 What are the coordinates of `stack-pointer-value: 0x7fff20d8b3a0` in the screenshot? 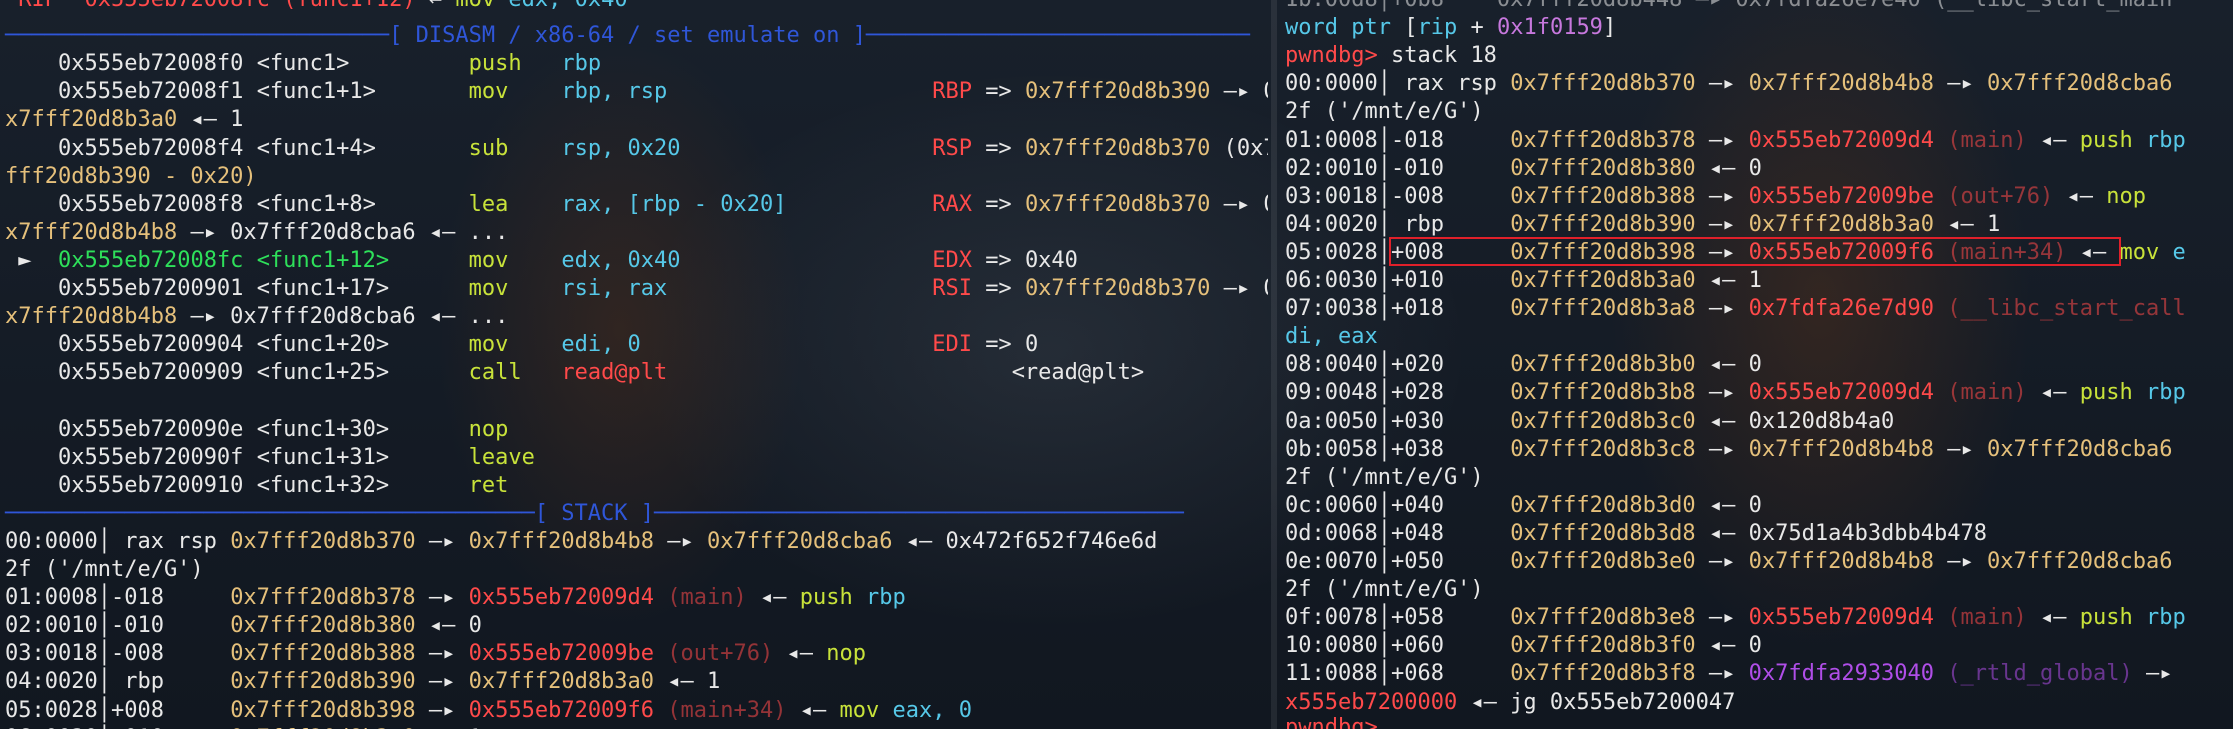 It's located at (561, 681).